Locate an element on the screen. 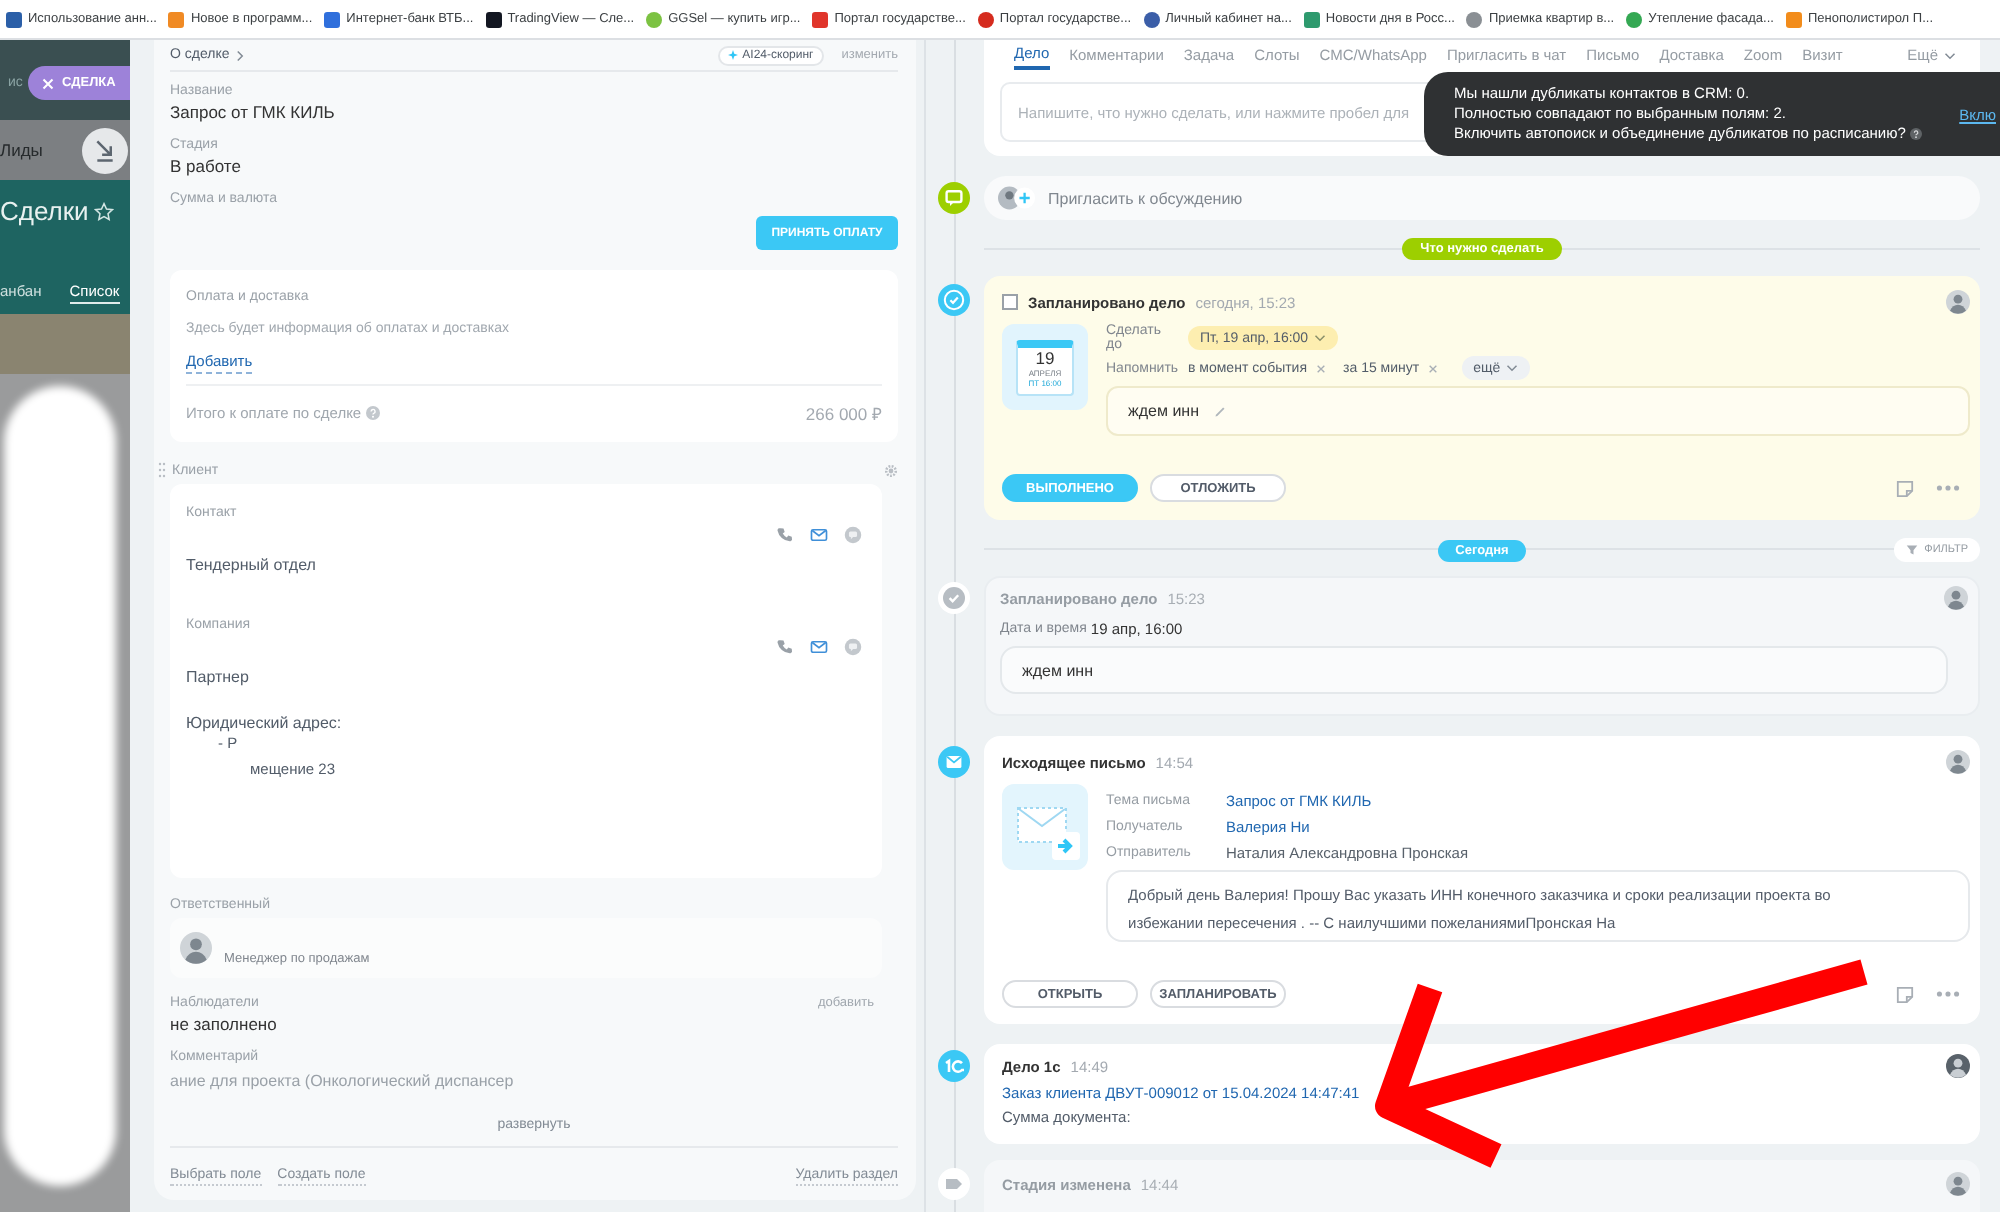 Image resolution: width=2000 pixels, height=1212 pixels. page-title: Сделки is located at coordinates (44, 212).